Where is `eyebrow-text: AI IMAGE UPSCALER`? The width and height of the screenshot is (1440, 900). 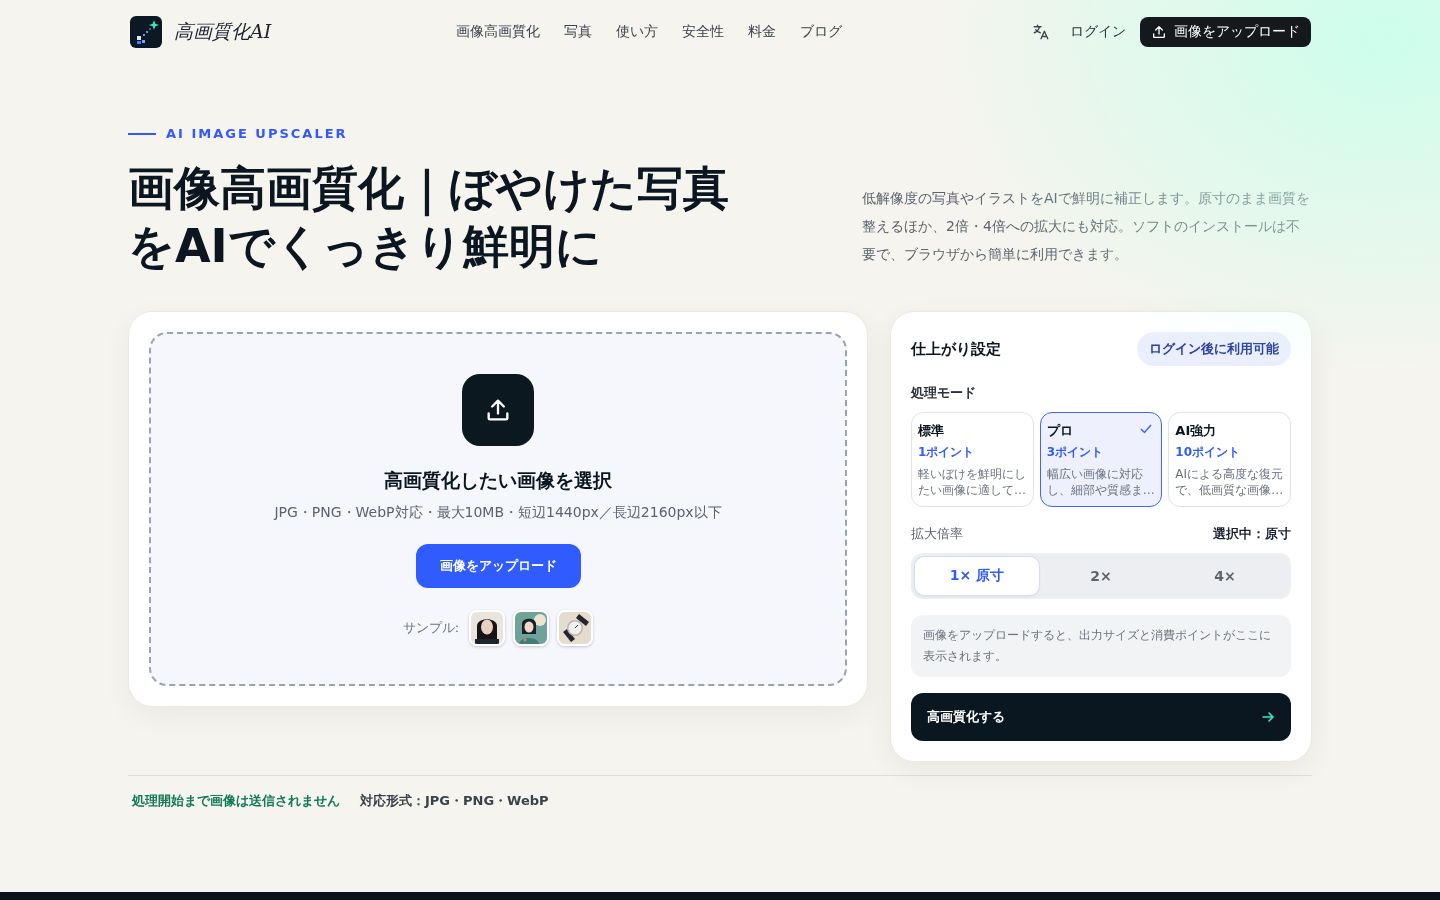 eyebrow-text: AI IMAGE UPSCALER is located at coordinates (257, 133).